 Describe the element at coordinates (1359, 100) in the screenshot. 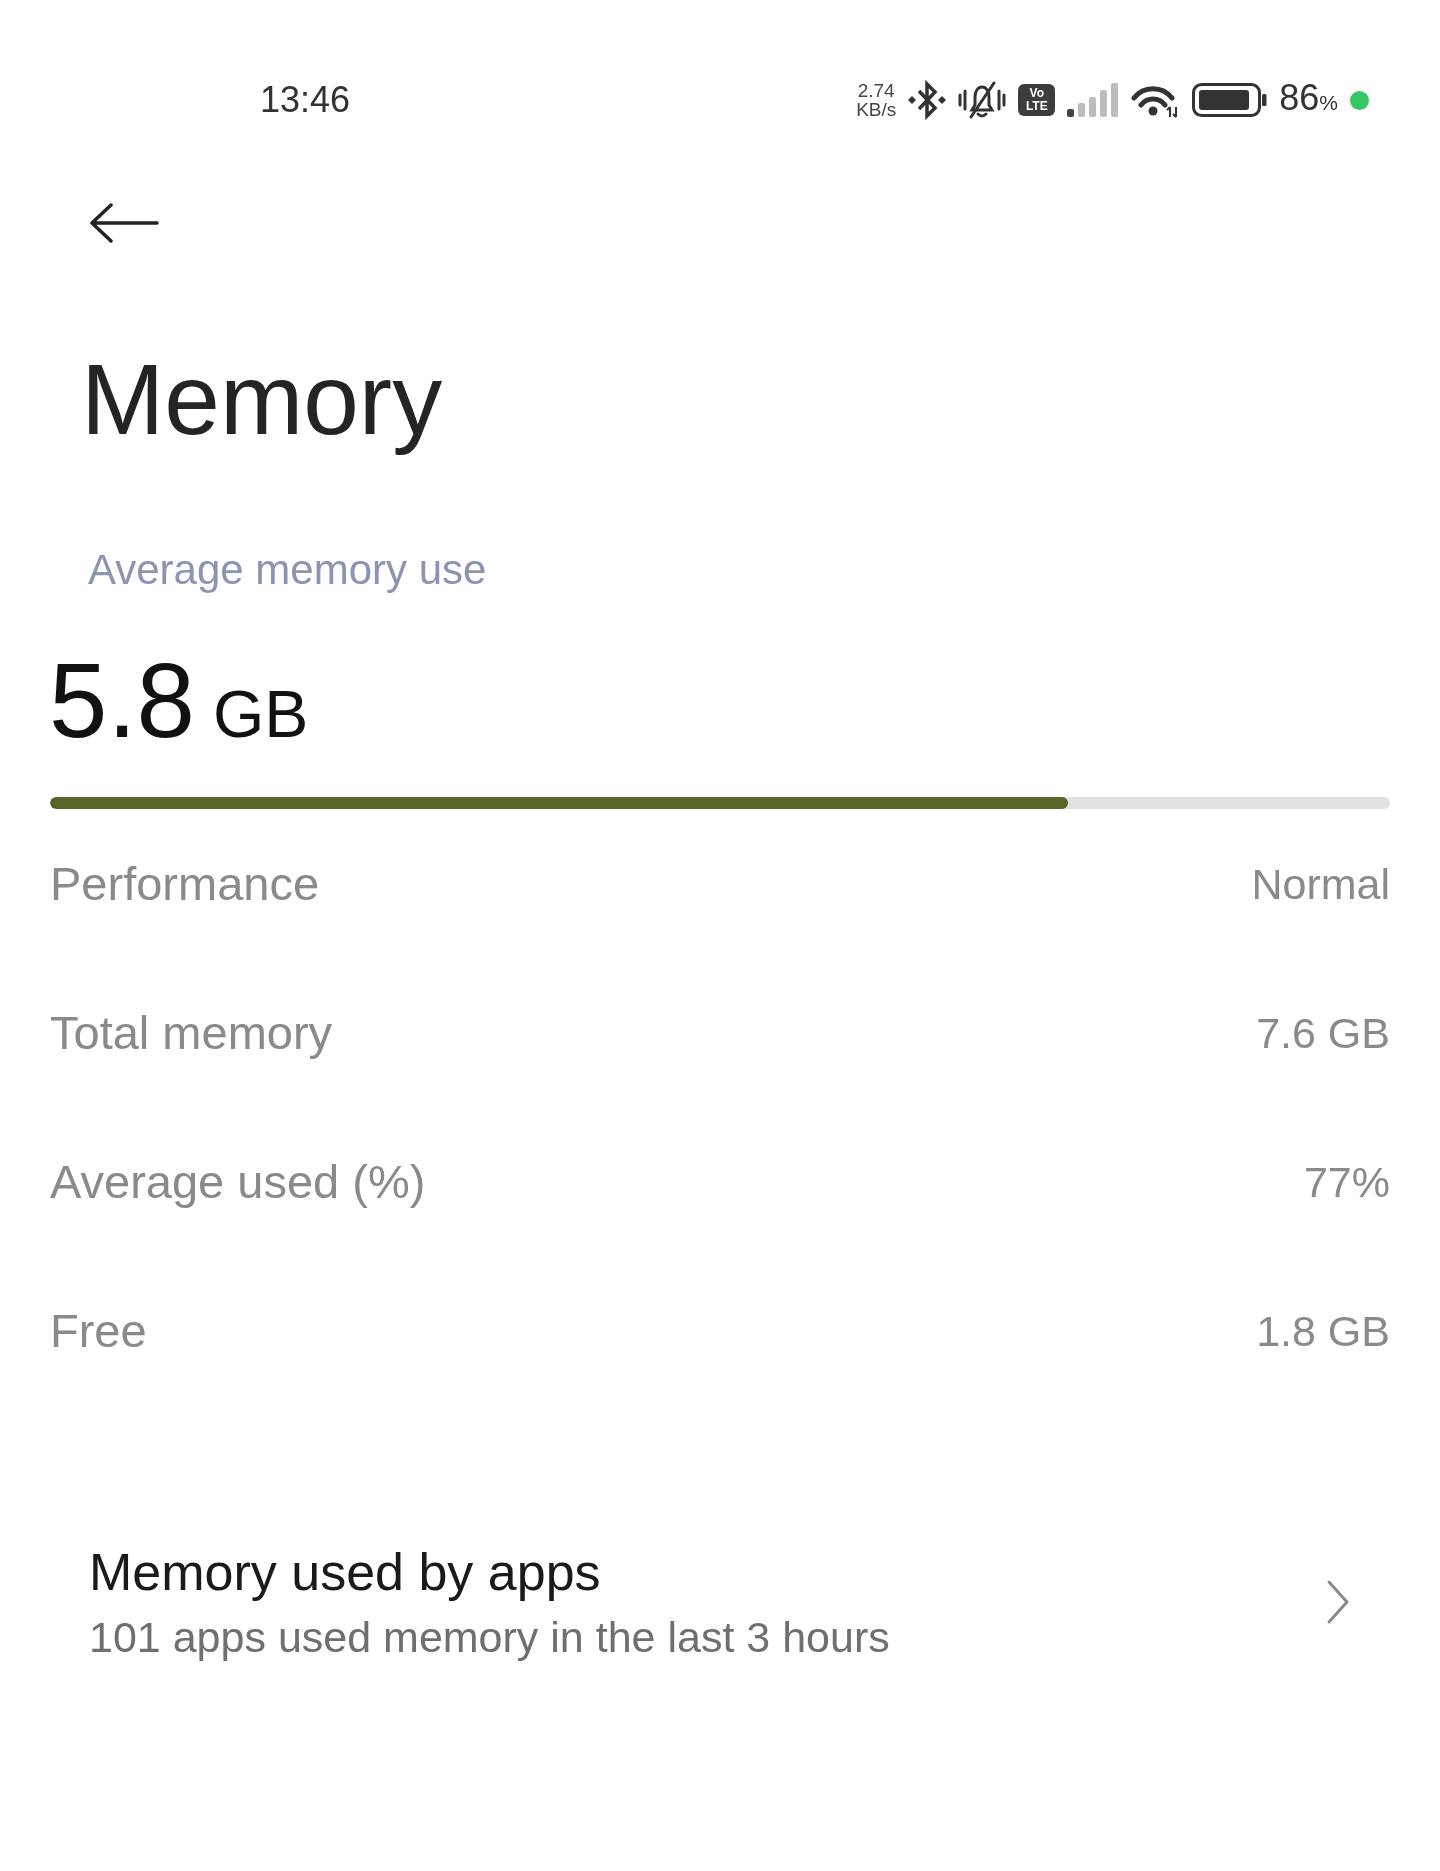

I see `indicator-dot-icon` at that location.